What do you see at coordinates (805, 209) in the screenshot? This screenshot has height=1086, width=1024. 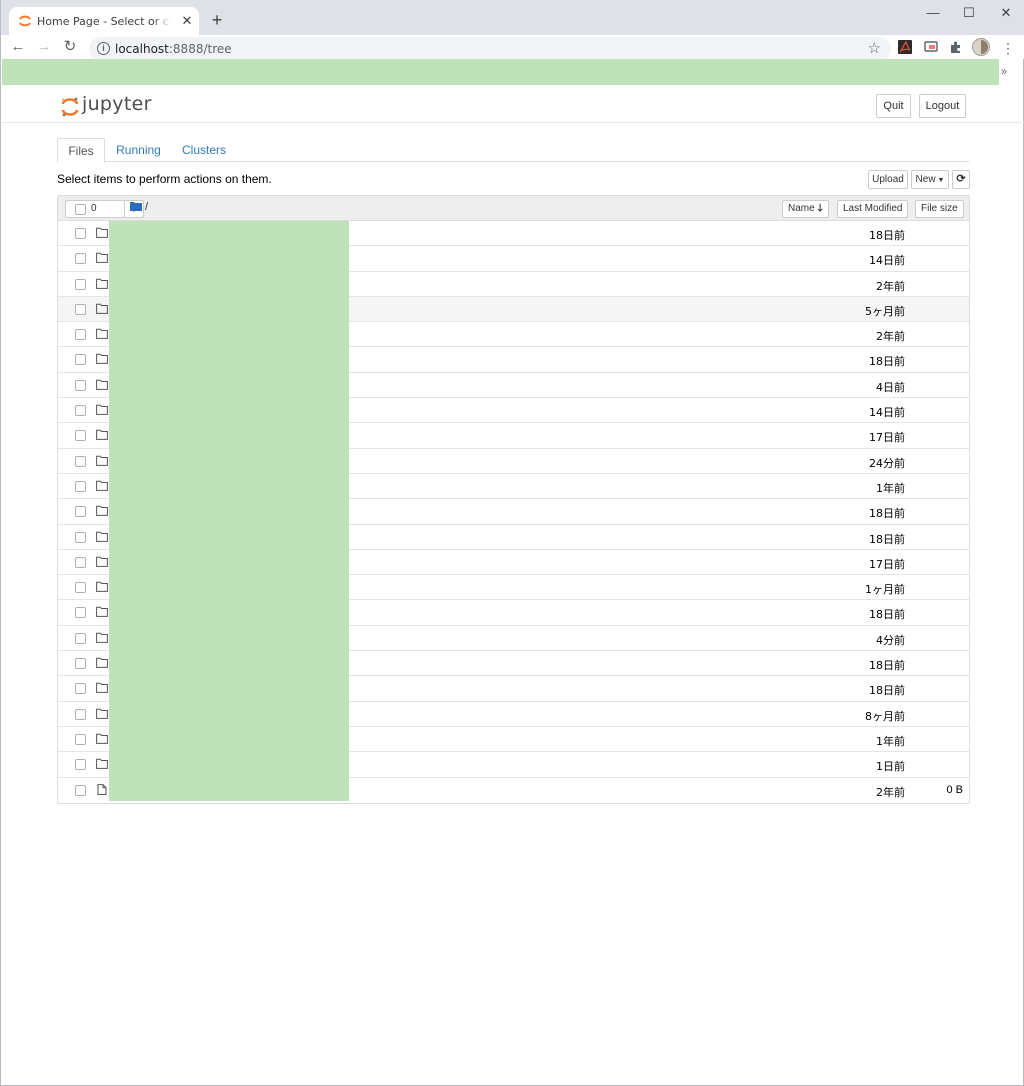 I see `sort-name-button: Name 🡓` at bounding box center [805, 209].